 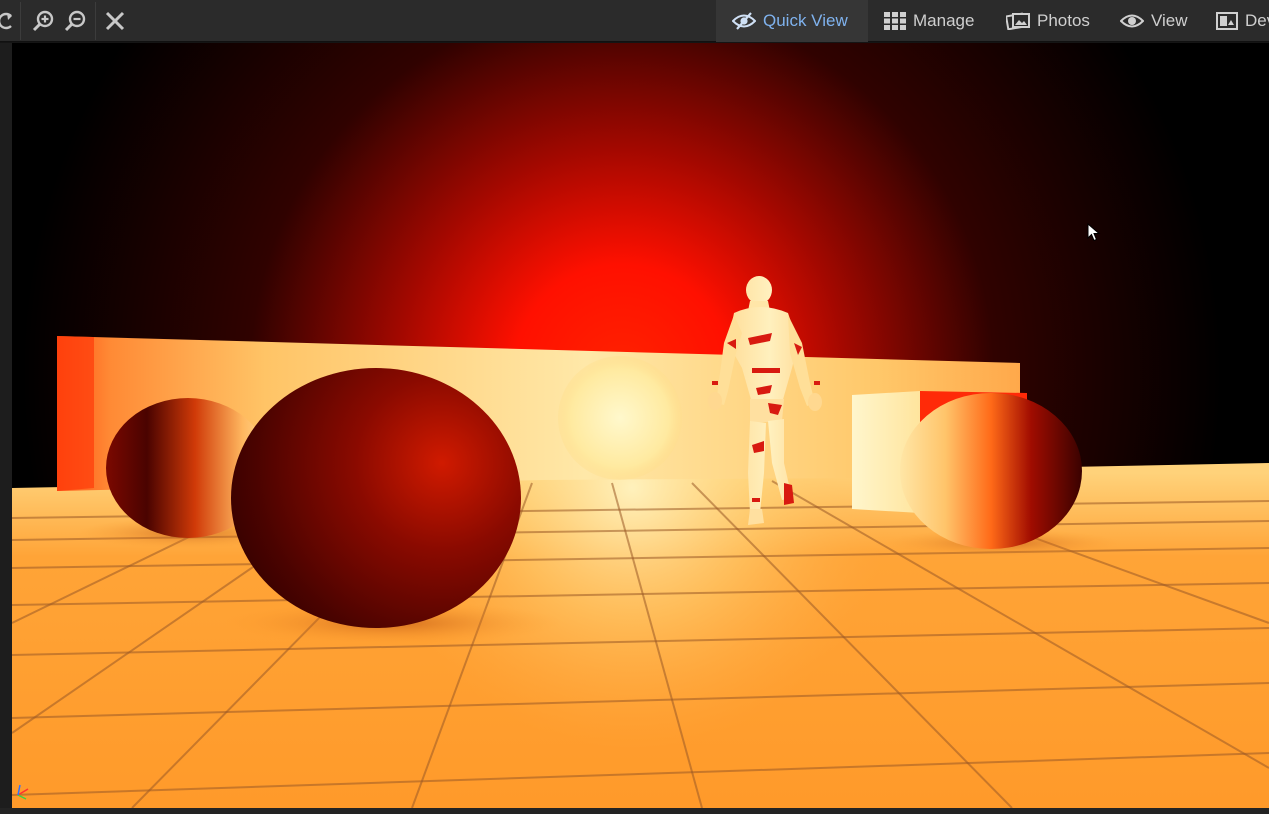 I want to click on photos-icon, so click(x=1018, y=21).